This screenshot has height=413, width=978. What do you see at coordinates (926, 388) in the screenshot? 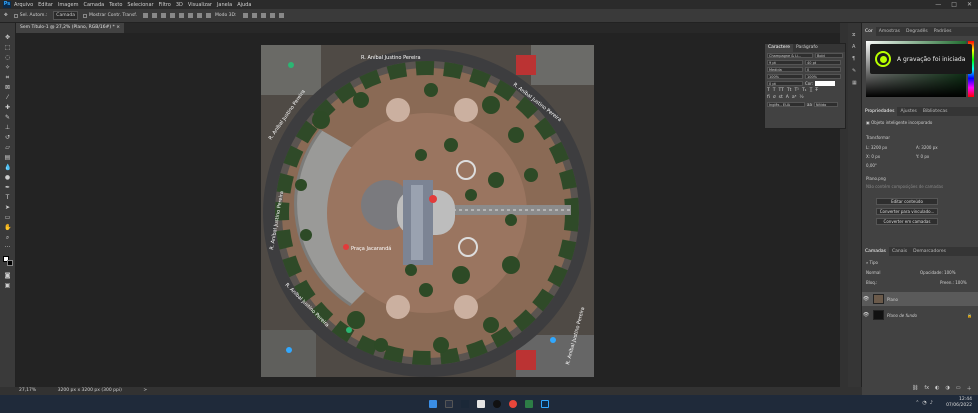
I see `fx-icon: fx` at bounding box center [926, 388].